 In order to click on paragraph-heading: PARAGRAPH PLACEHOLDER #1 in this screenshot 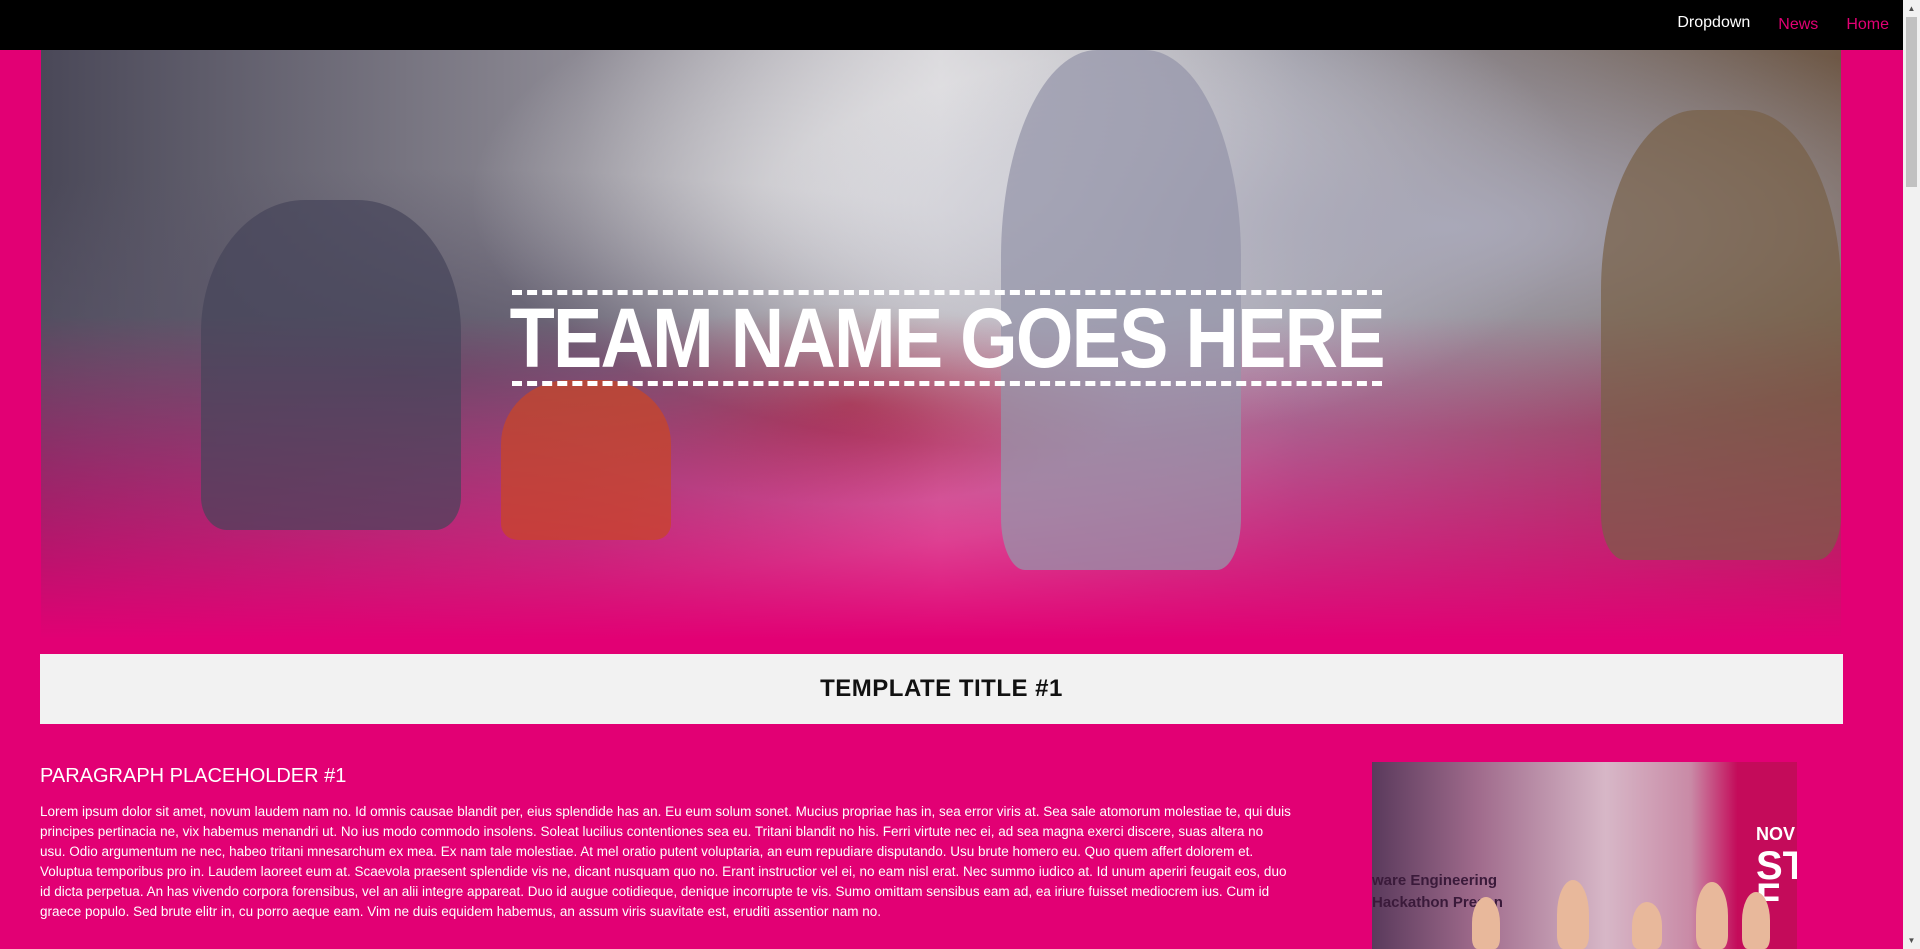, I will do `click(193, 776)`.